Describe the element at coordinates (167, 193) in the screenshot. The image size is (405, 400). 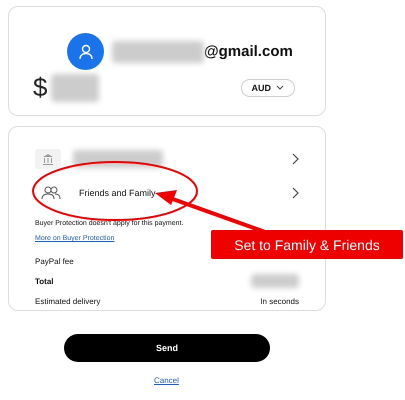
I see `payment-type-row: Friends and Family` at that location.